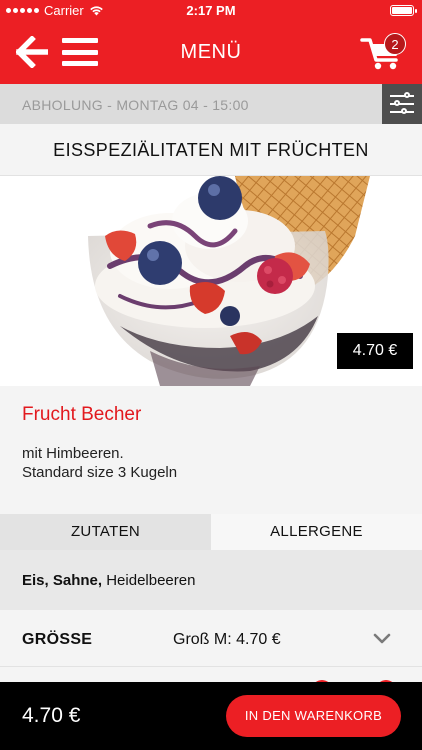  What do you see at coordinates (135, 105) in the screenshot?
I see `pickup-time-text: ABHOLUNG - MONTAG 04 - 15:00` at bounding box center [135, 105].